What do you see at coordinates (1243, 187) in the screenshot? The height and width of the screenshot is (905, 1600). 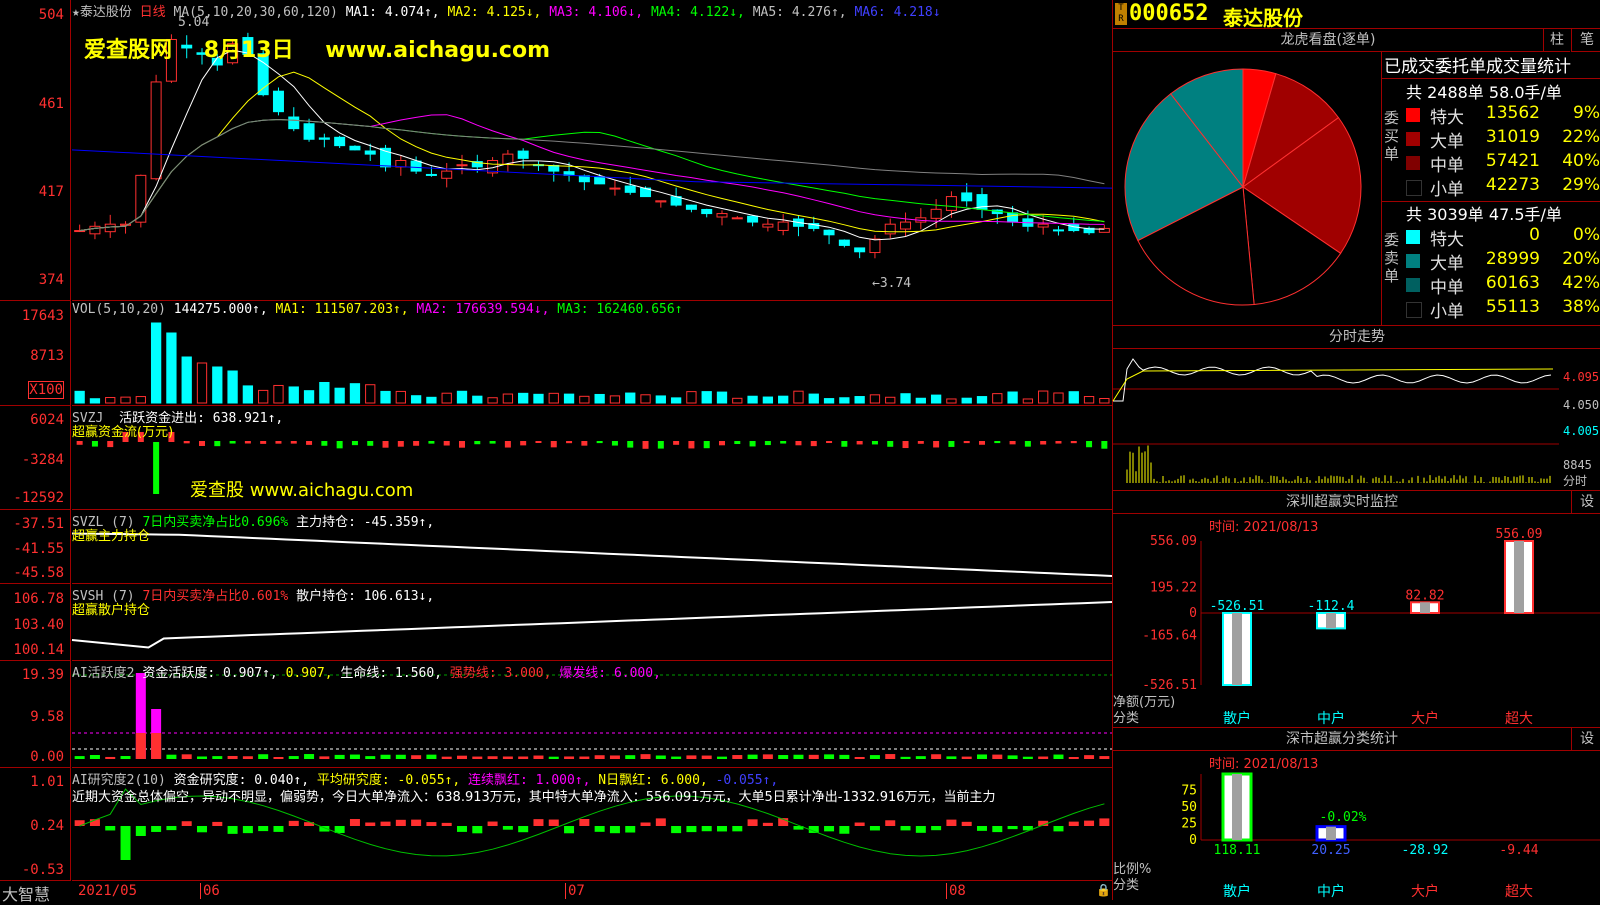 I see `order-pie-chart` at bounding box center [1243, 187].